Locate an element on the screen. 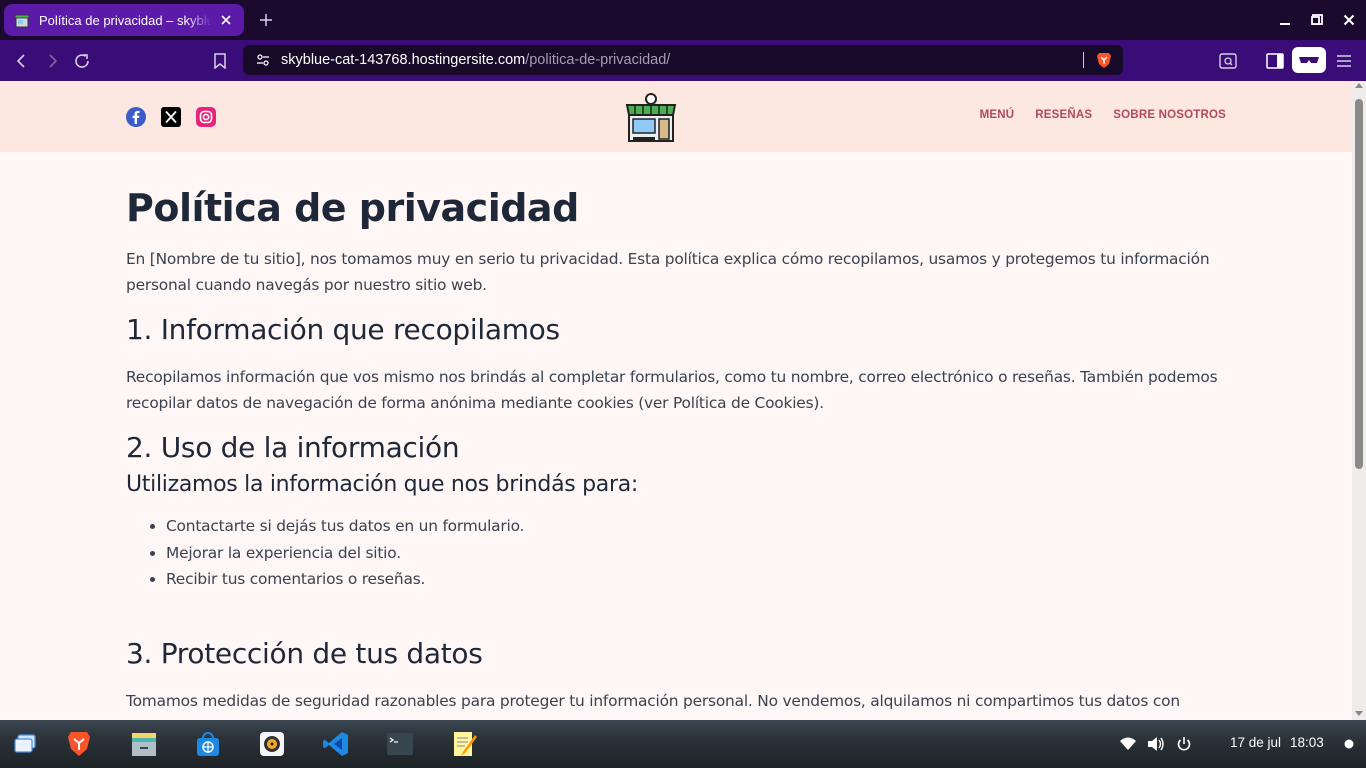  close-window-icon is located at coordinates (1349, 20).